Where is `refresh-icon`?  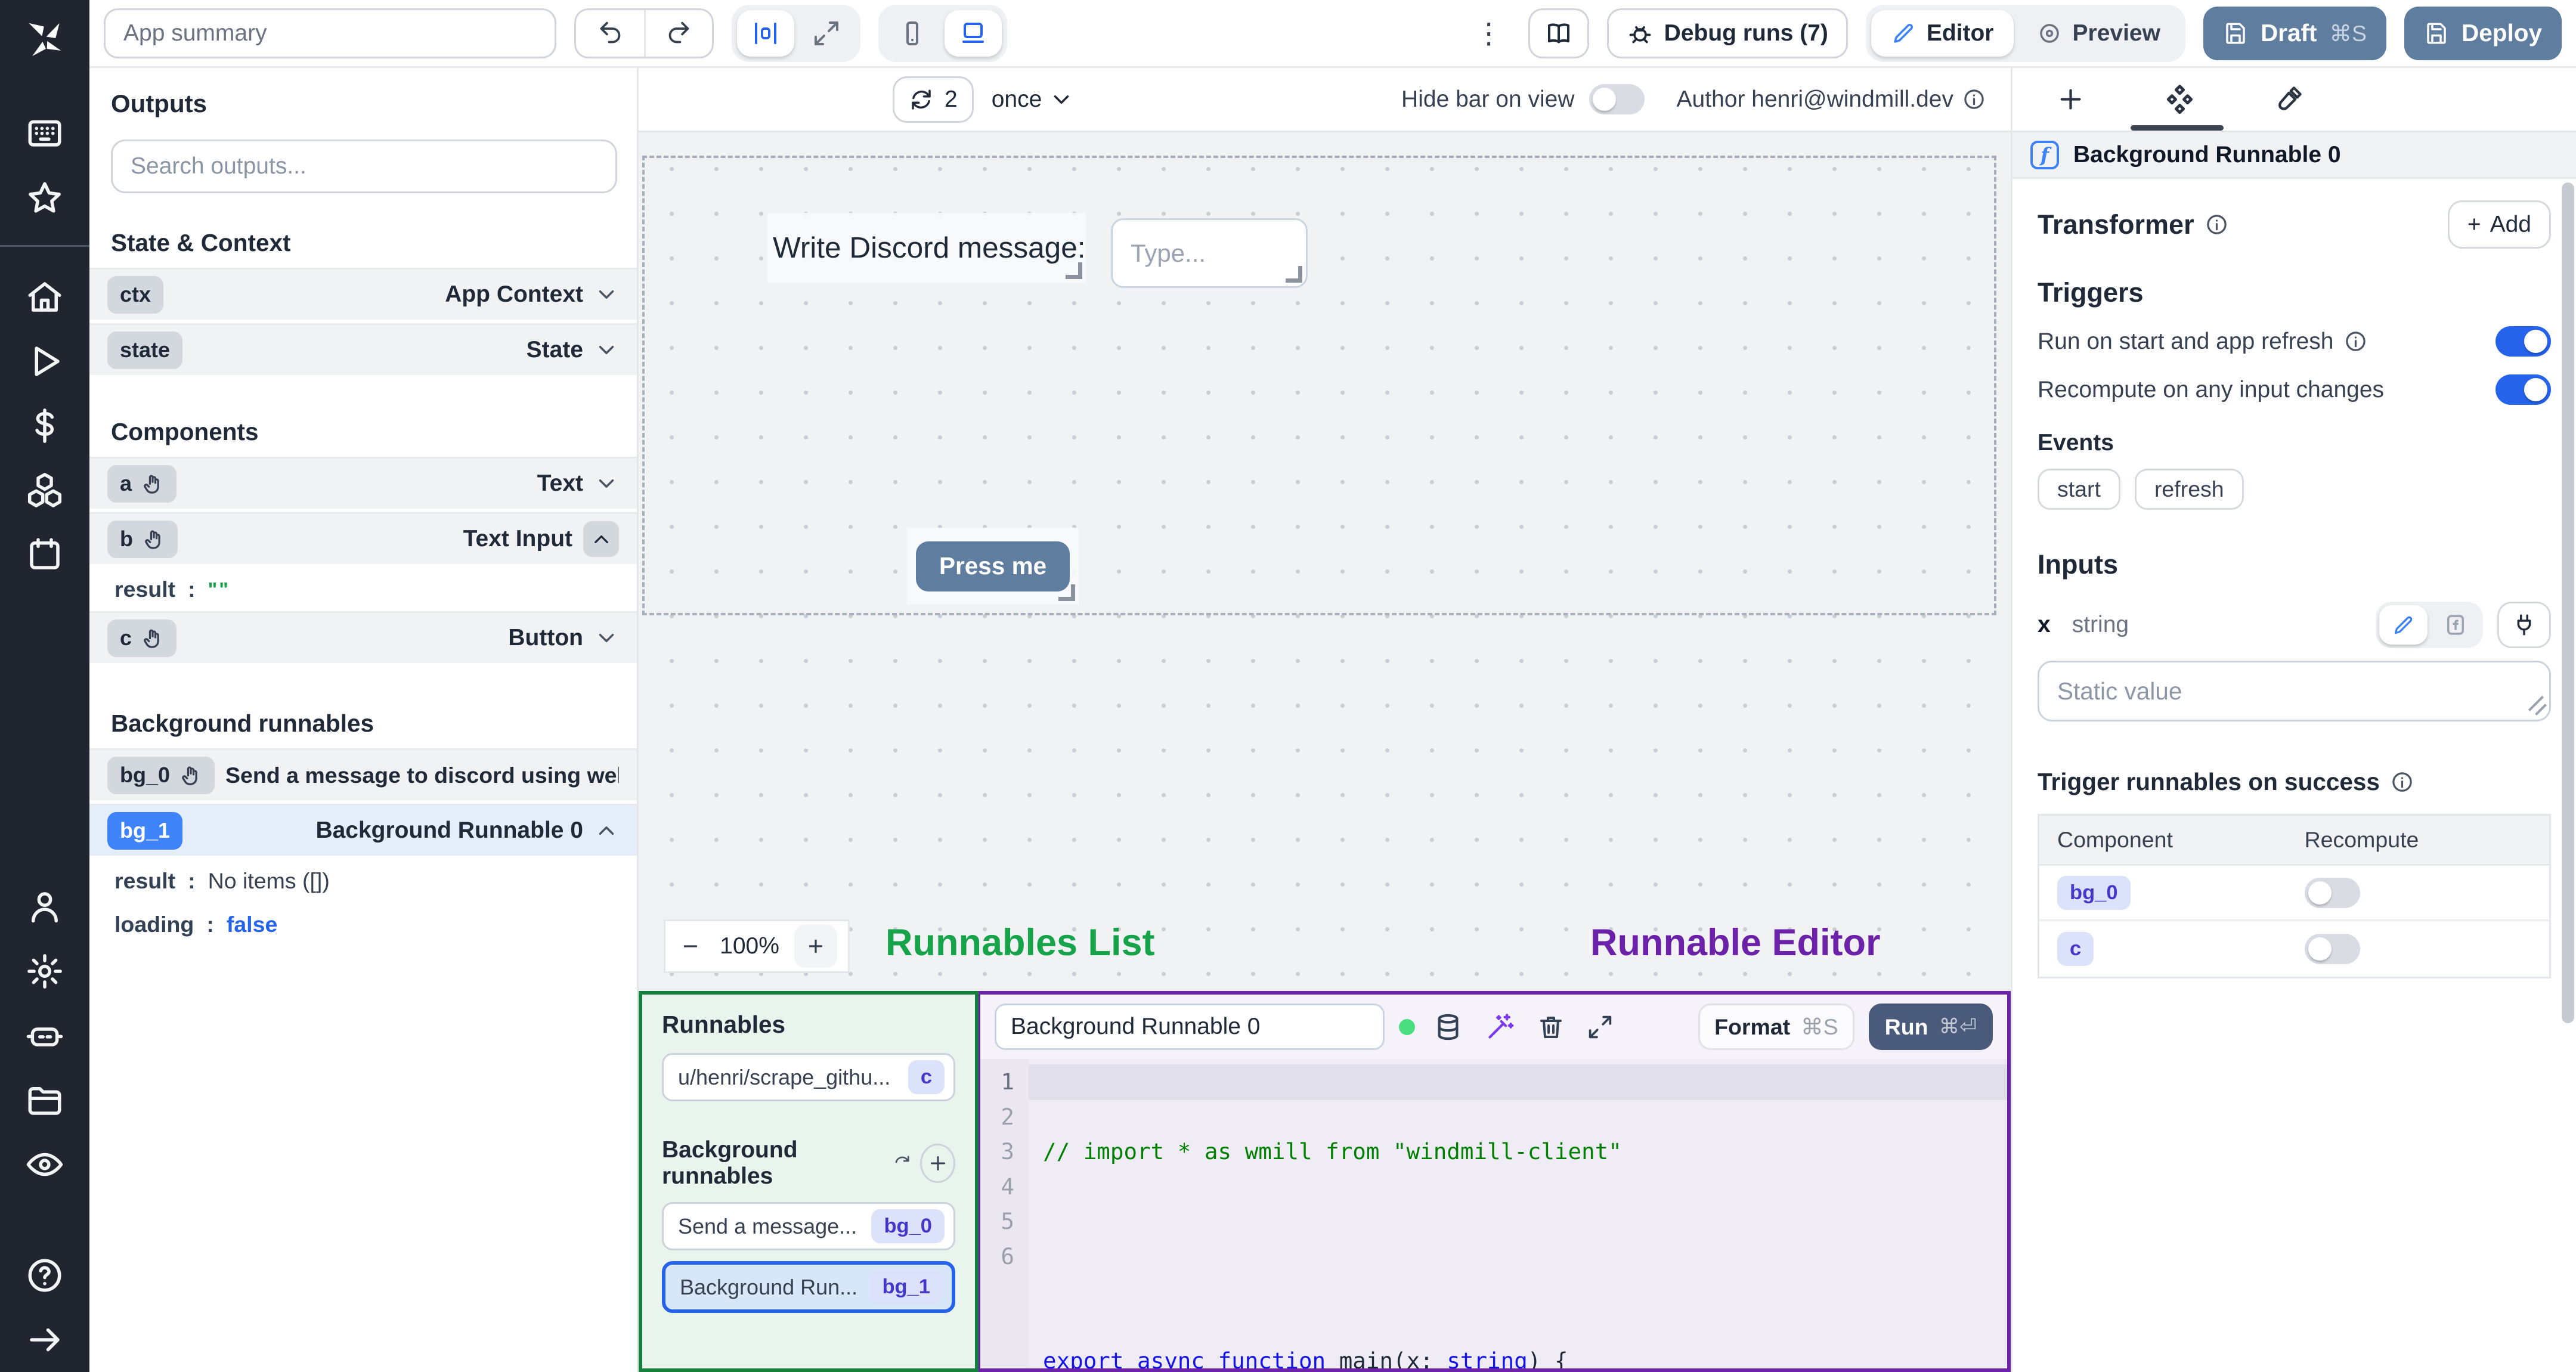
refresh-icon is located at coordinates (922, 99).